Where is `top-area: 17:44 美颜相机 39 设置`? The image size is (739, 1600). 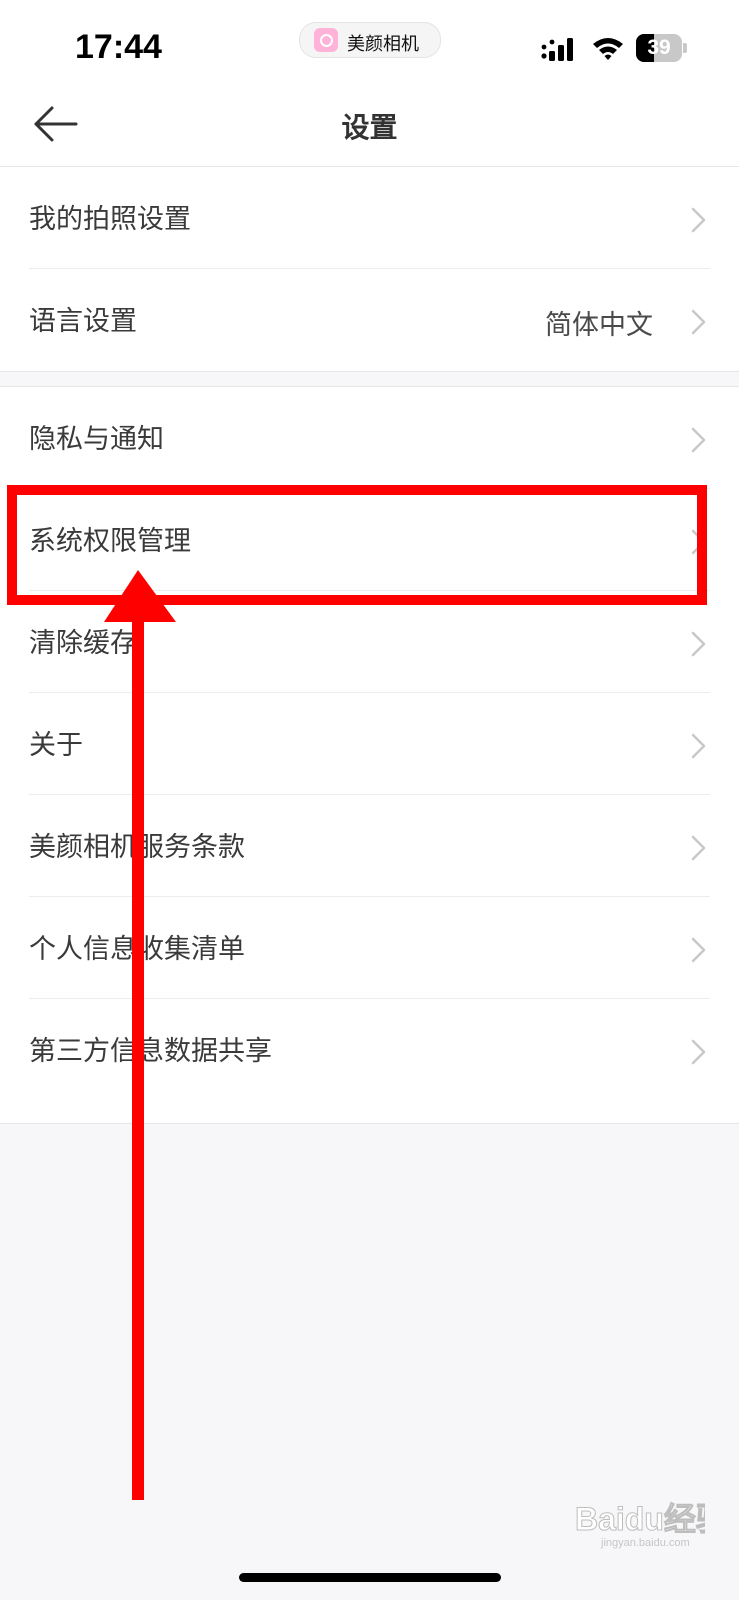
top-area: 17:44 美颜相机 39 设置 is located at coordinates (369, 83).